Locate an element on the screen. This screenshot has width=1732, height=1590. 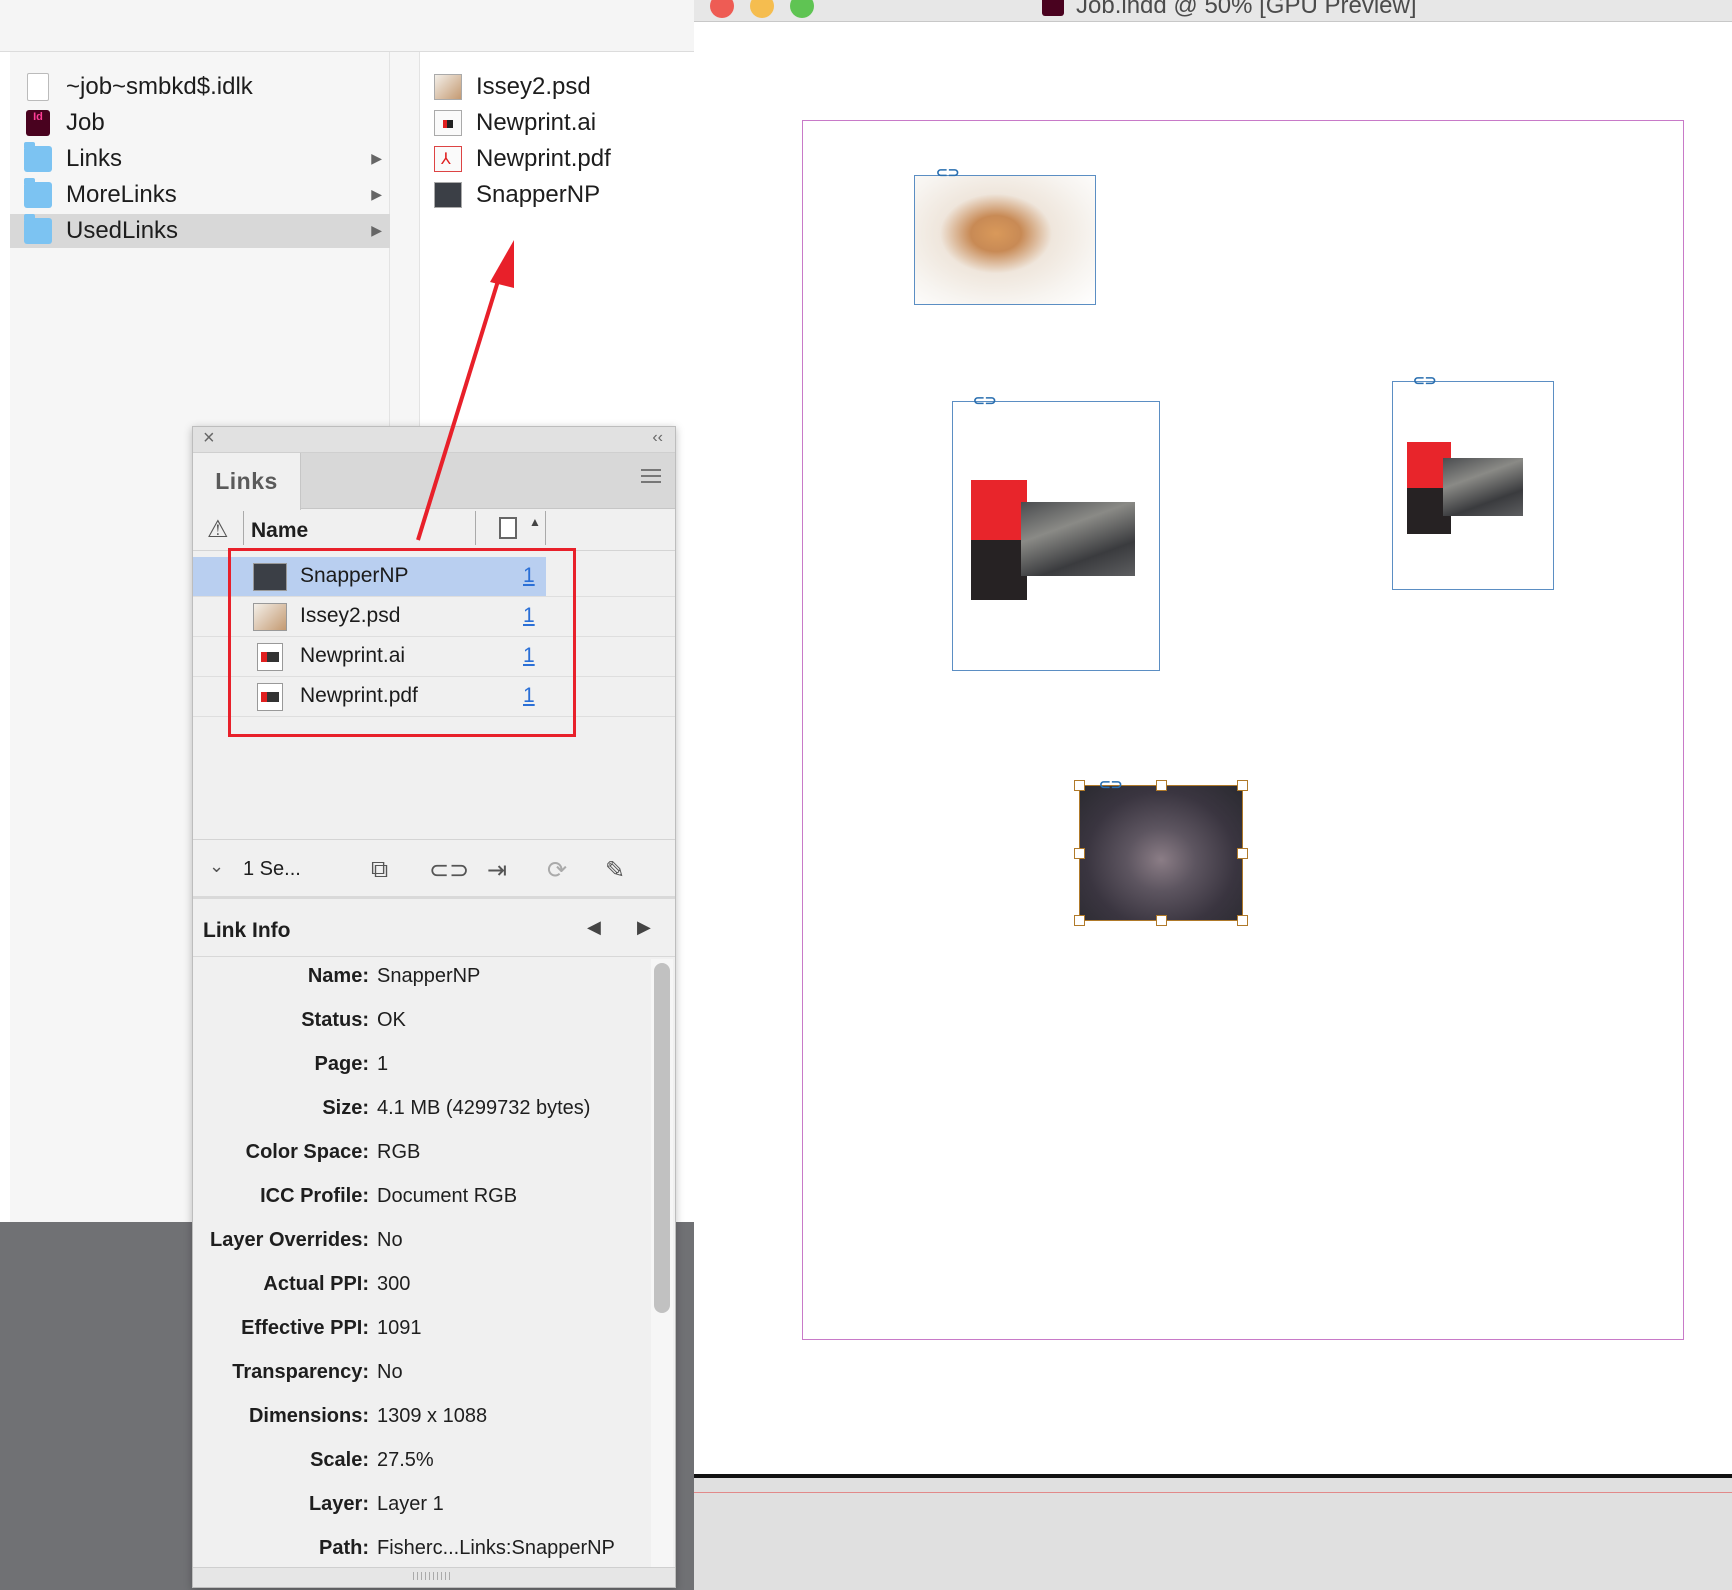
next-link-icon: ▶ is located at coordinates (644, 927).